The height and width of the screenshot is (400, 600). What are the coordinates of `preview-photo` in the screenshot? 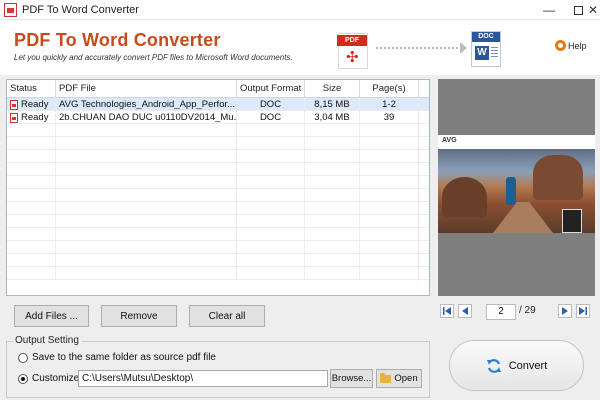 It's located at (516, 190).